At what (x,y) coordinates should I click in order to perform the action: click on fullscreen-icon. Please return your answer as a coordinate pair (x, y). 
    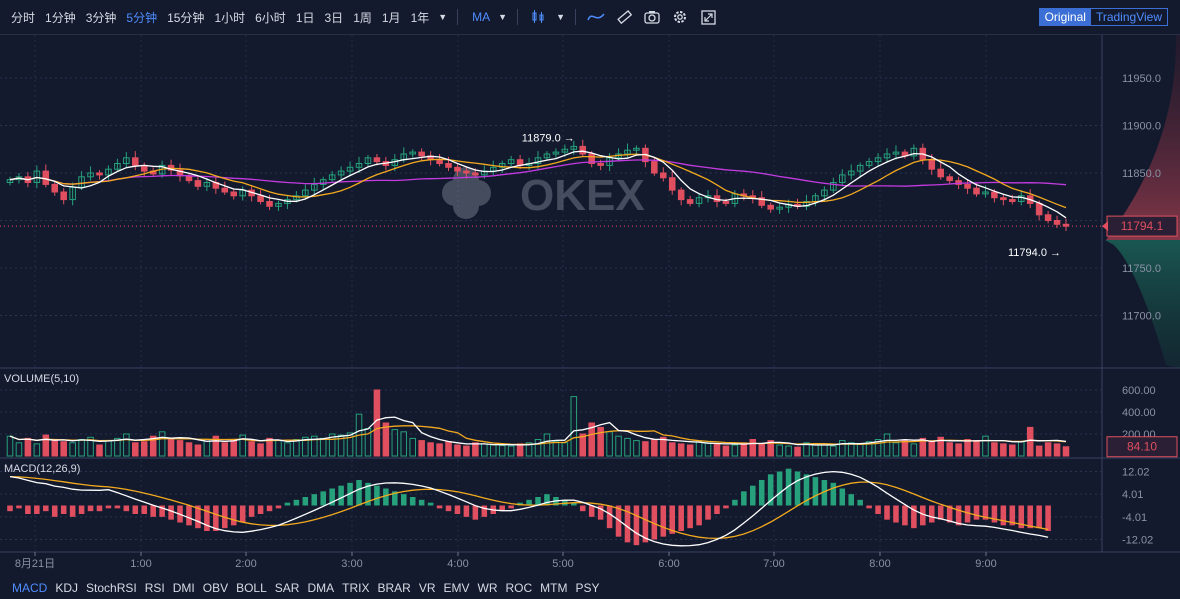
    Looking at the image, I should click on (708, 17).